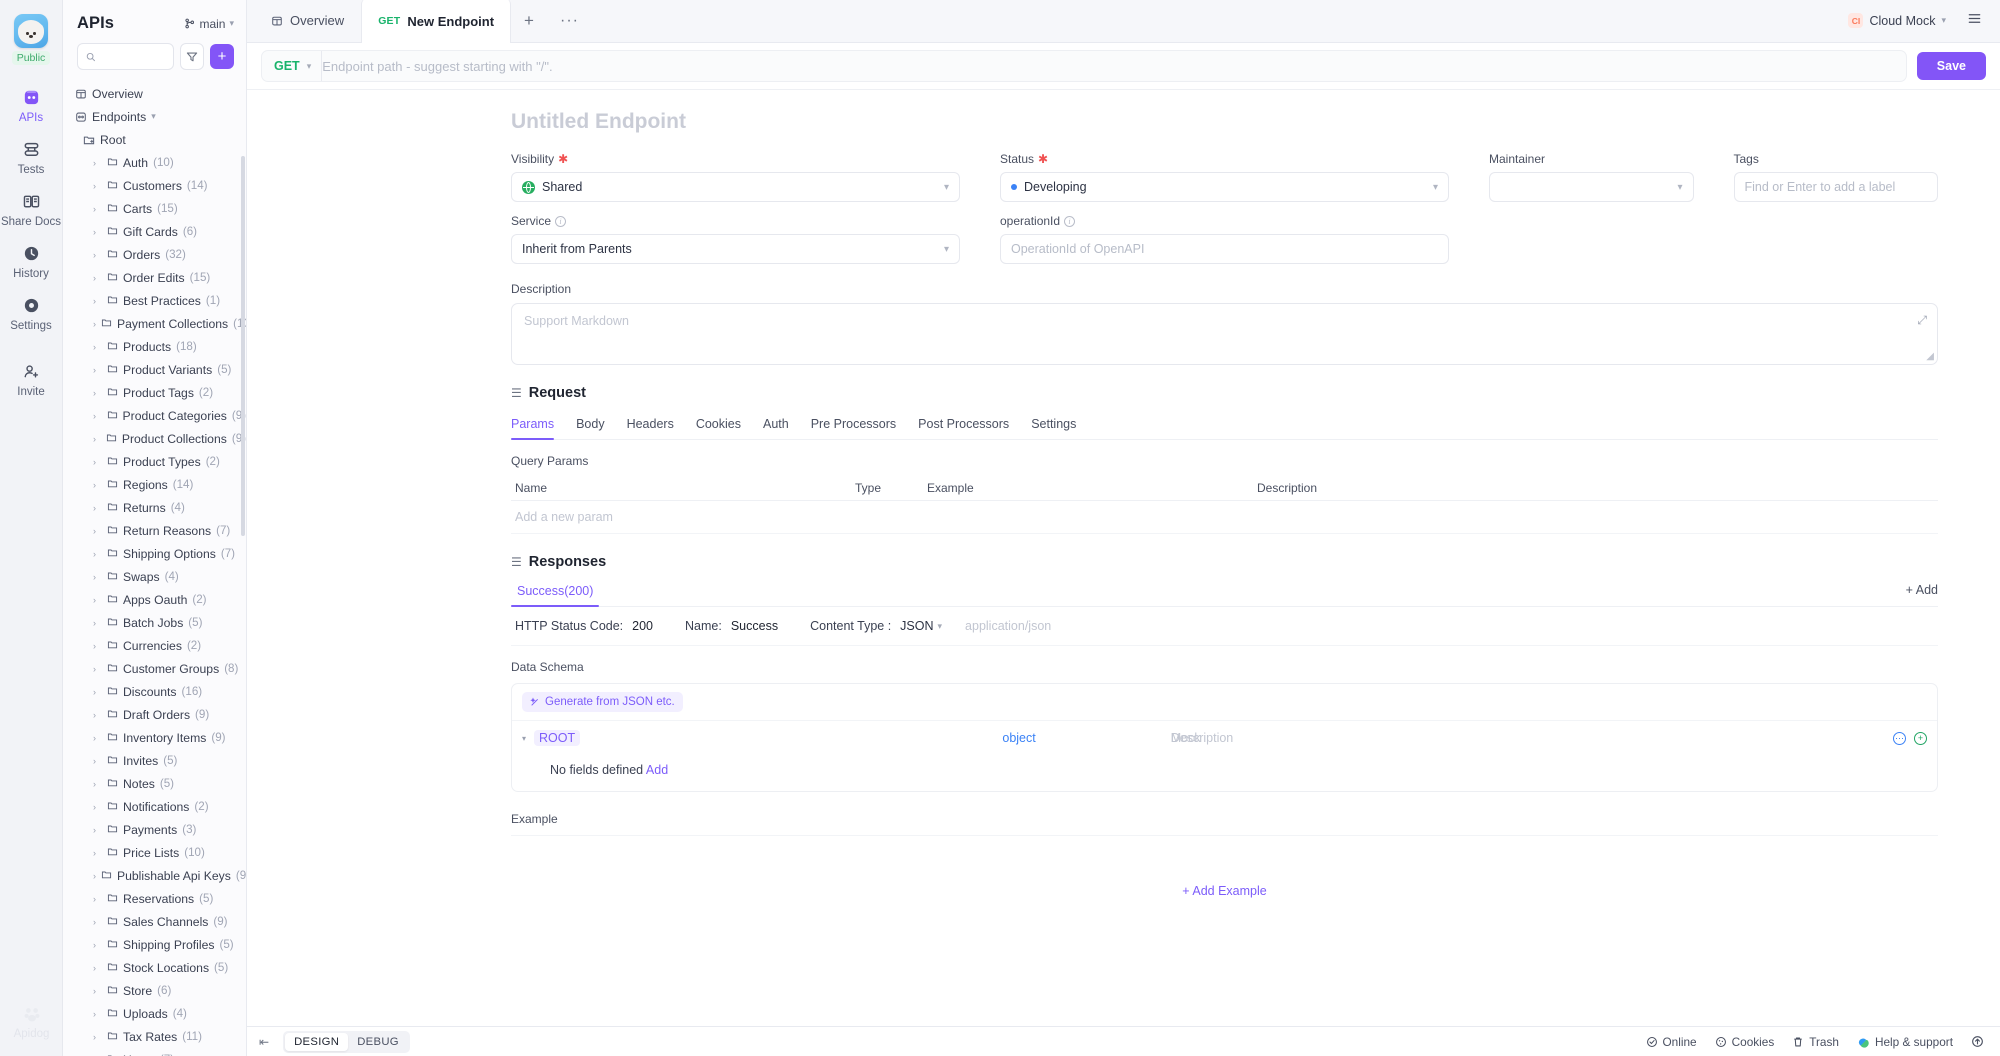 This screenshot has height=1056, width=2000. Describe the element at coordinates (154, 530) in the screenshot. I see `sidebar-folder-item: › Return Reasons (7)` at that location.